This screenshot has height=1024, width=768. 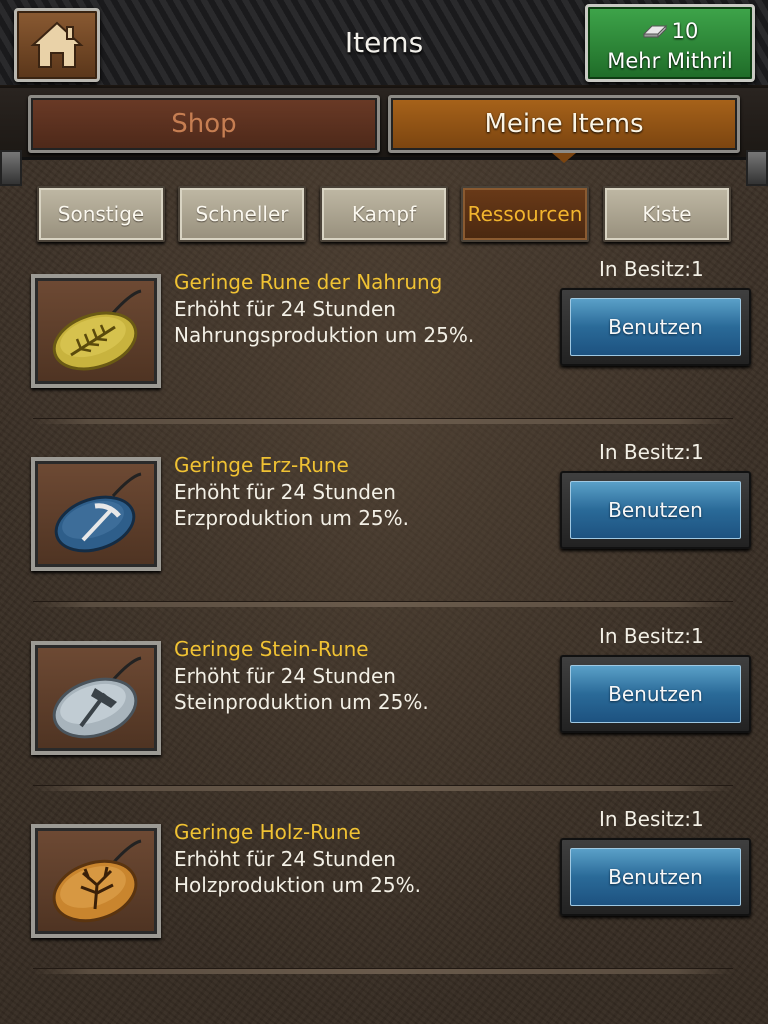 What do you see at coordinates (564, 129) in the screenshot?
I see `tab-meine-items: Meine Items` at bounding box center [564, 129].